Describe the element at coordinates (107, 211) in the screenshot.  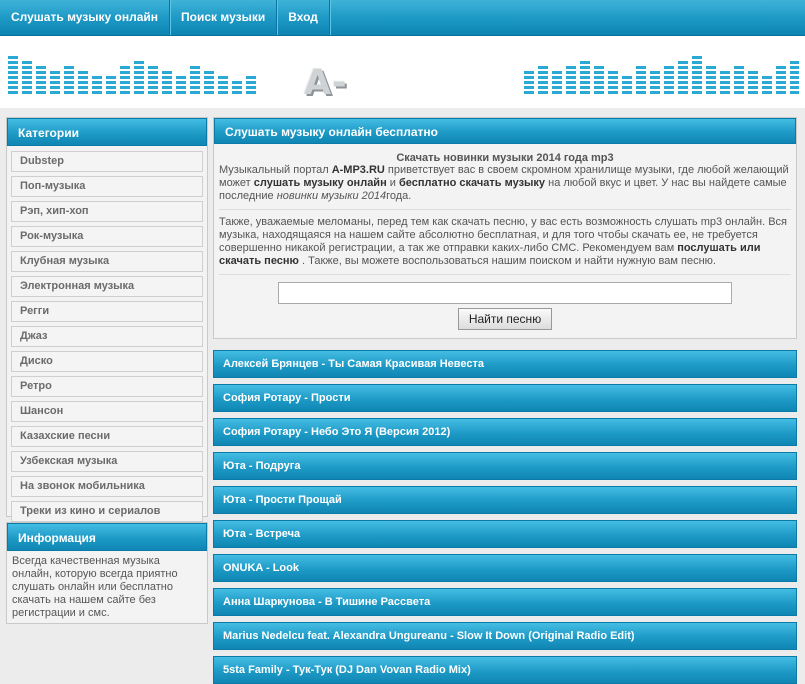
I see `category-rap: Рэп, хип-хоп` at that location.